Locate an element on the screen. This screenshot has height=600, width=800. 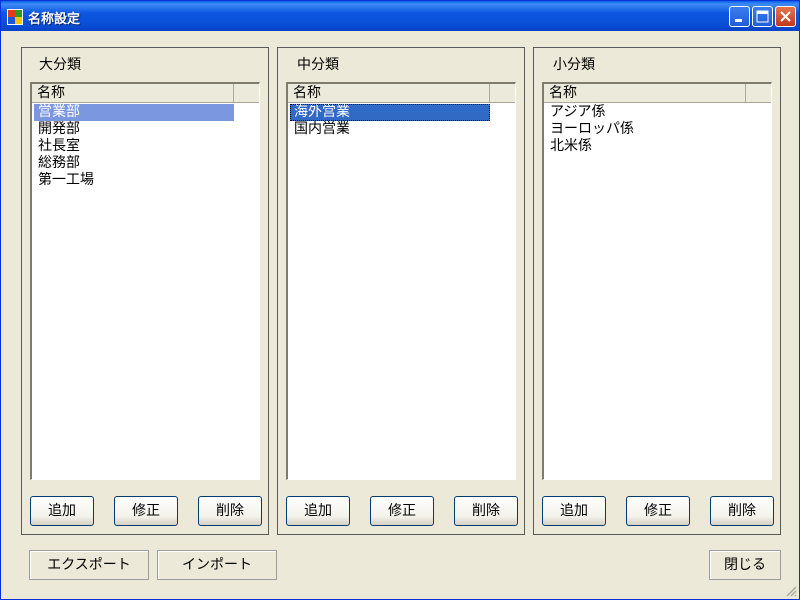
list-item: 海外営業 is located at coordinates (390, 112).